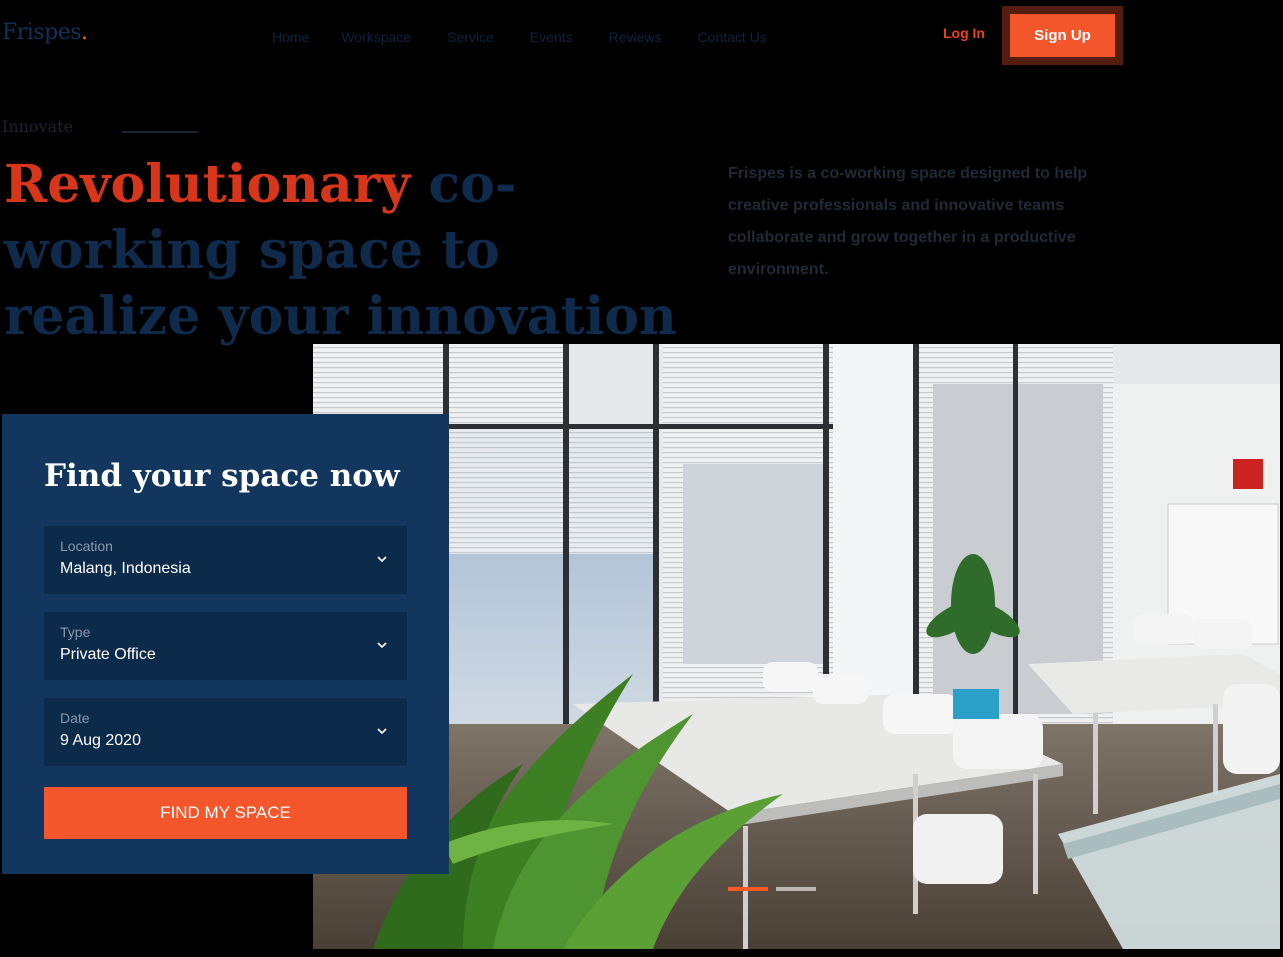 Image resolution: width=1283 pixels, height=957 pixels. I want to click on type-value: Private Office, so click(108, 654).